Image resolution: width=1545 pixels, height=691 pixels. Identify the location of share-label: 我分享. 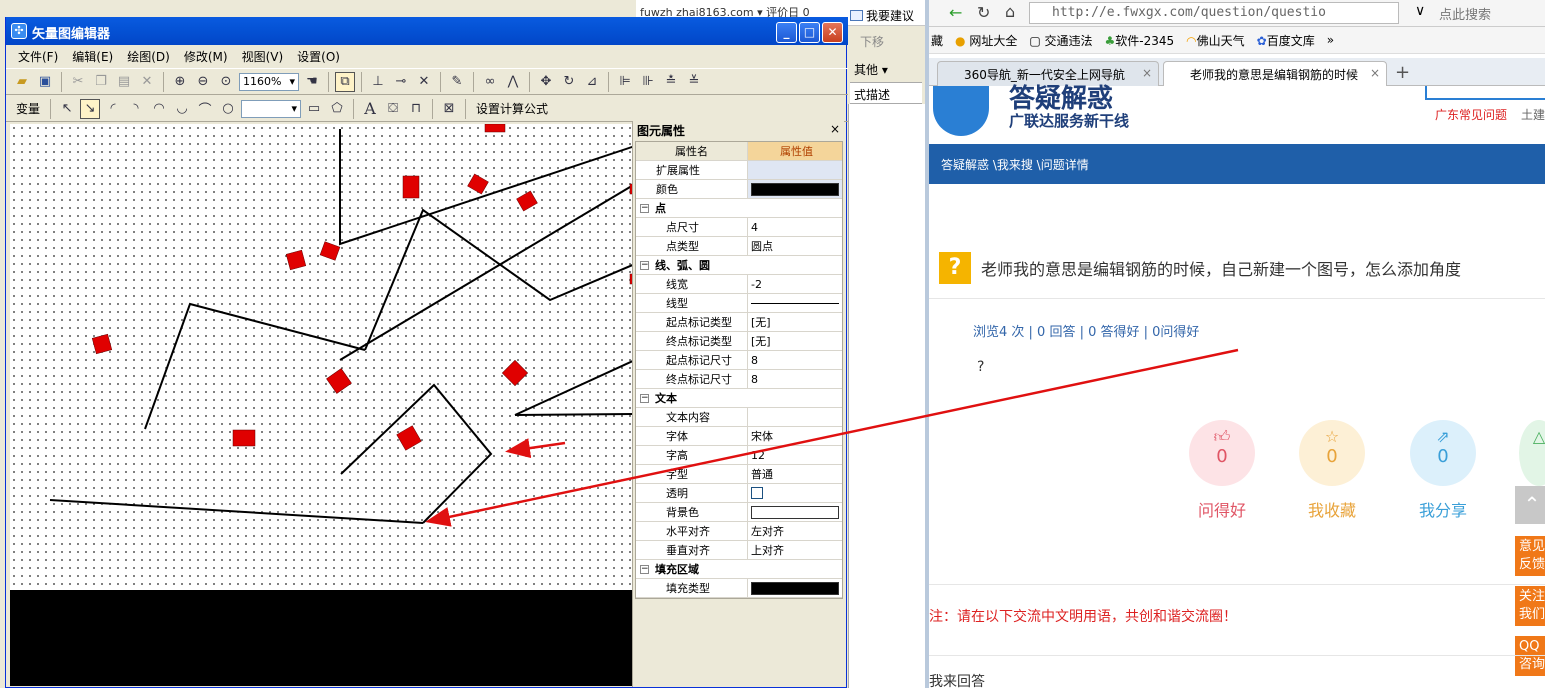
(1443, 509).